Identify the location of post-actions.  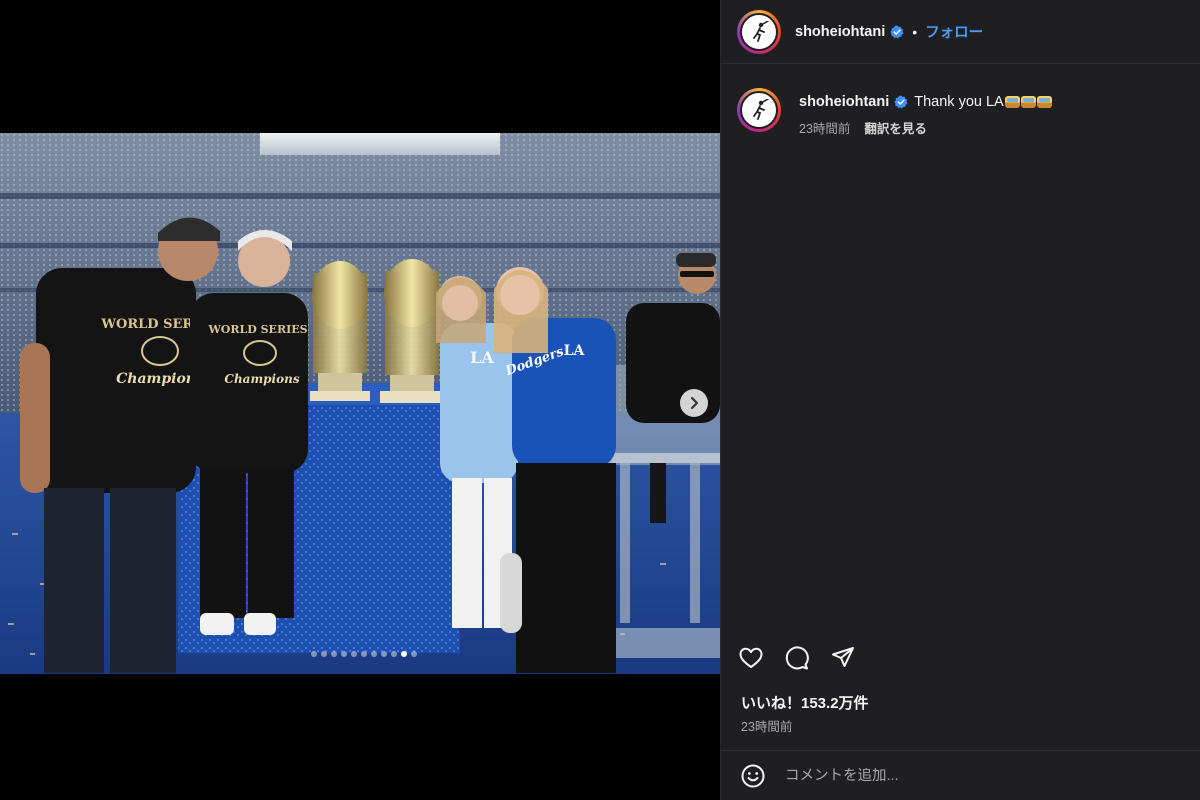
(797, 658).